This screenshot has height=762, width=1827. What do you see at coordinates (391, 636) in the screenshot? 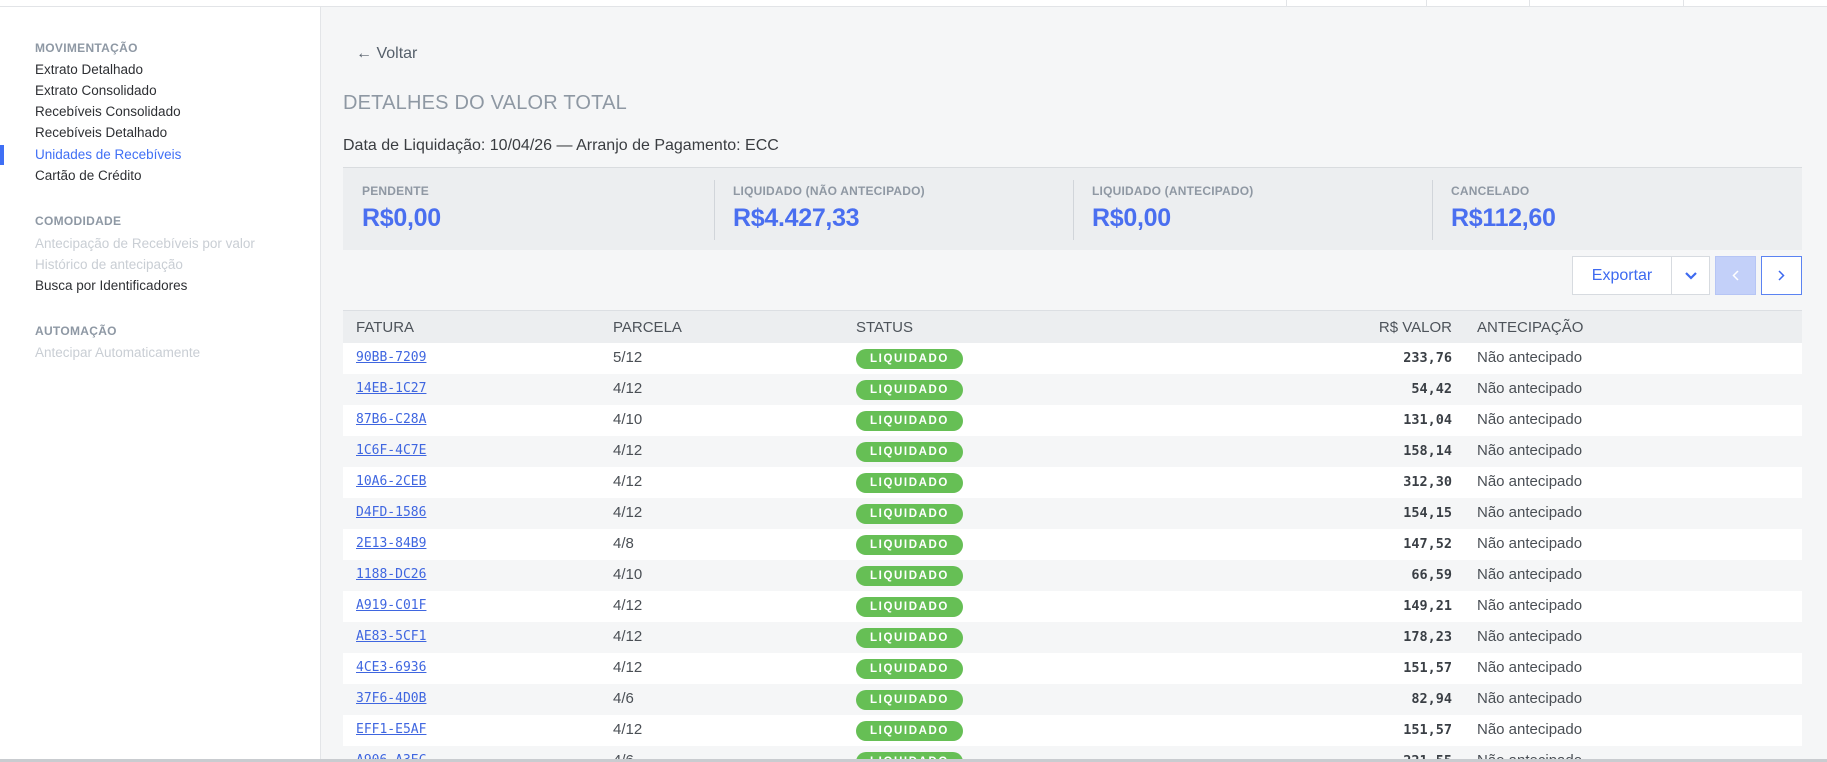
I see `fatura-link: AE83-5CF1` at bounding box center [391, 636].